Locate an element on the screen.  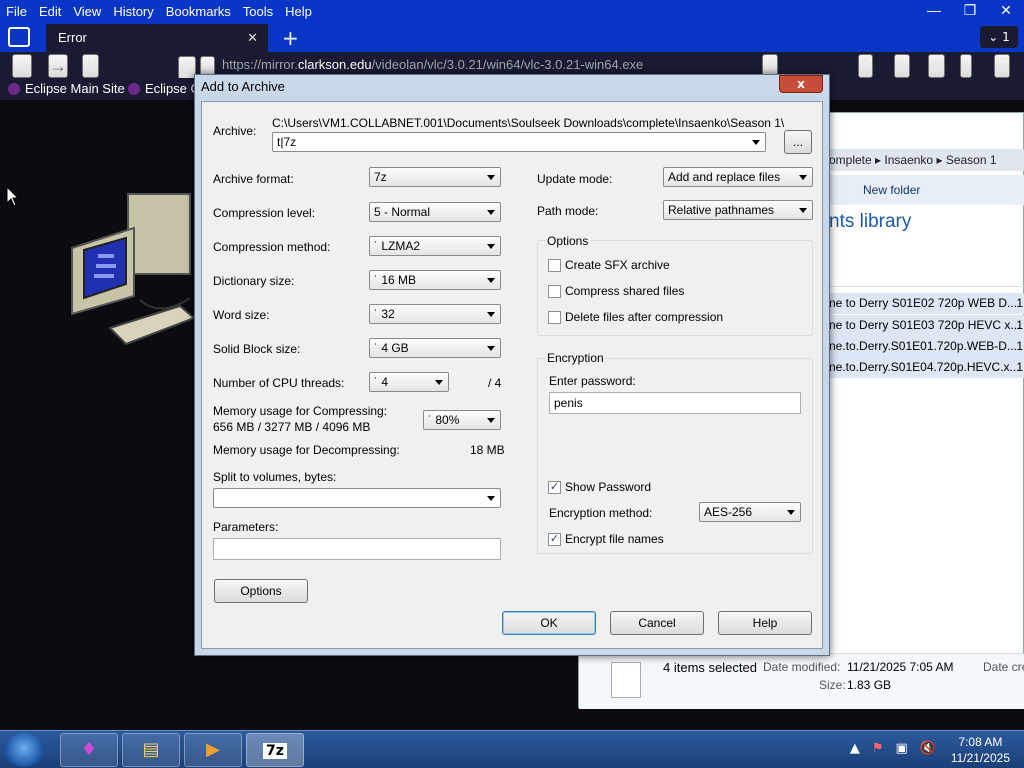
ok-button: OK is located at coordinates (549, 623).